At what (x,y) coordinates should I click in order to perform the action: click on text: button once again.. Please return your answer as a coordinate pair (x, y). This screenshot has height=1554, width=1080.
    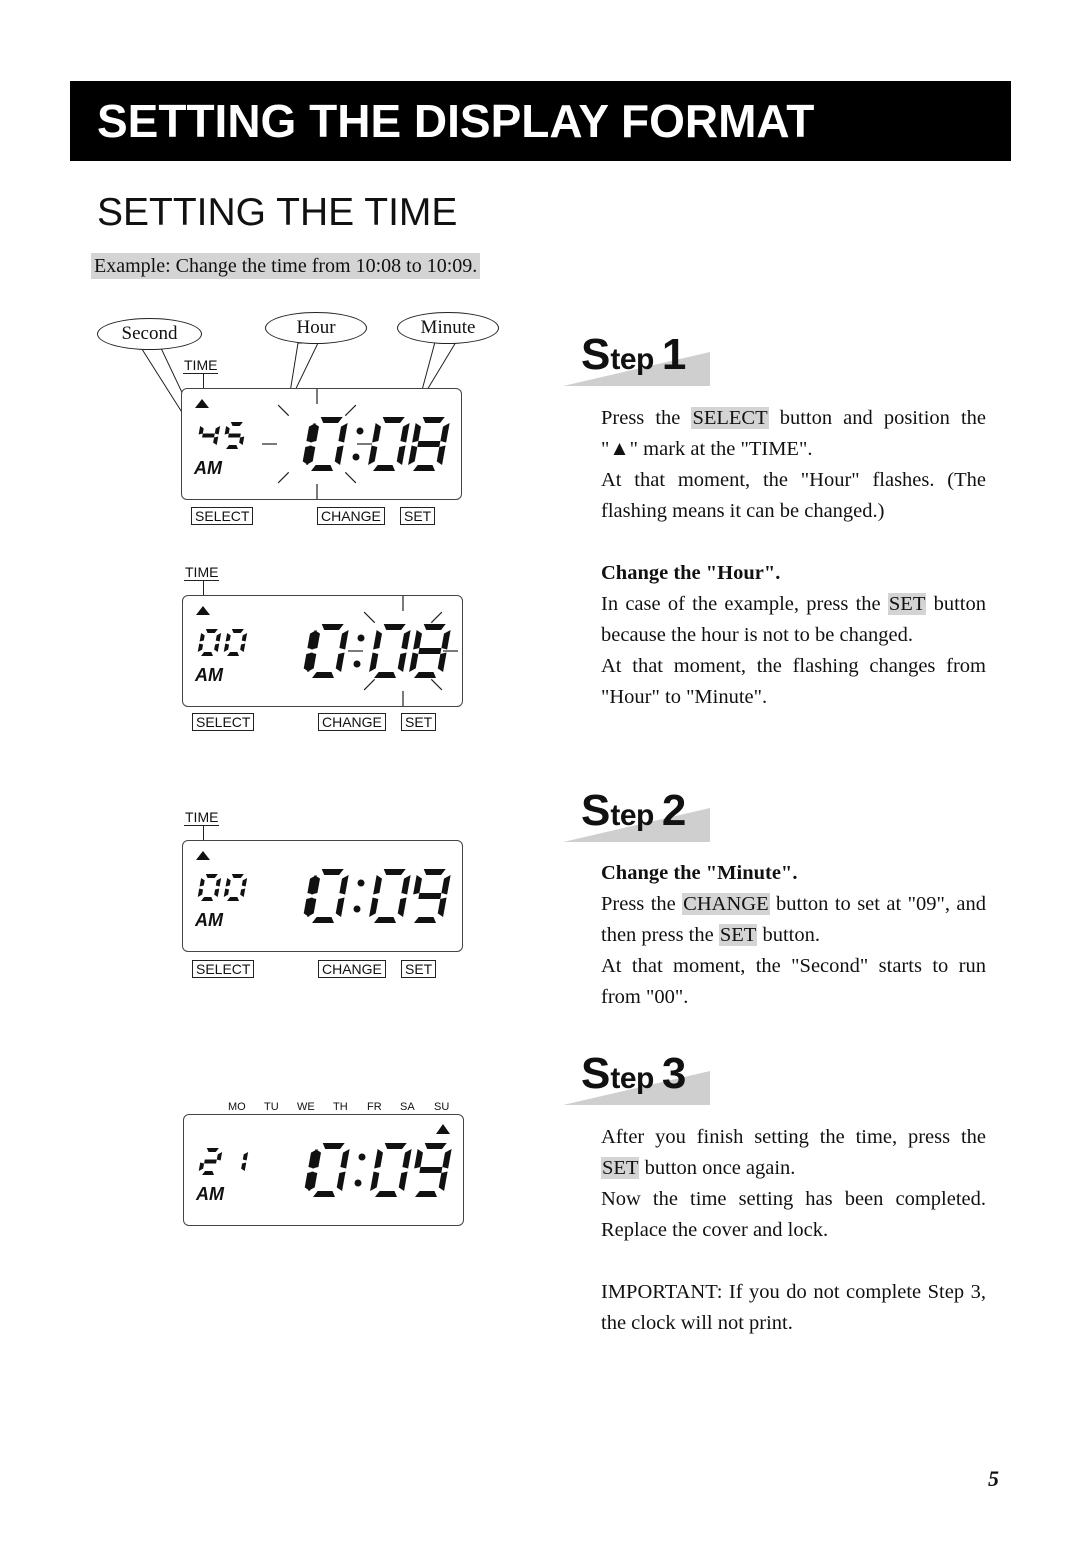
    Looking at the image, I should click on (717, 1168).